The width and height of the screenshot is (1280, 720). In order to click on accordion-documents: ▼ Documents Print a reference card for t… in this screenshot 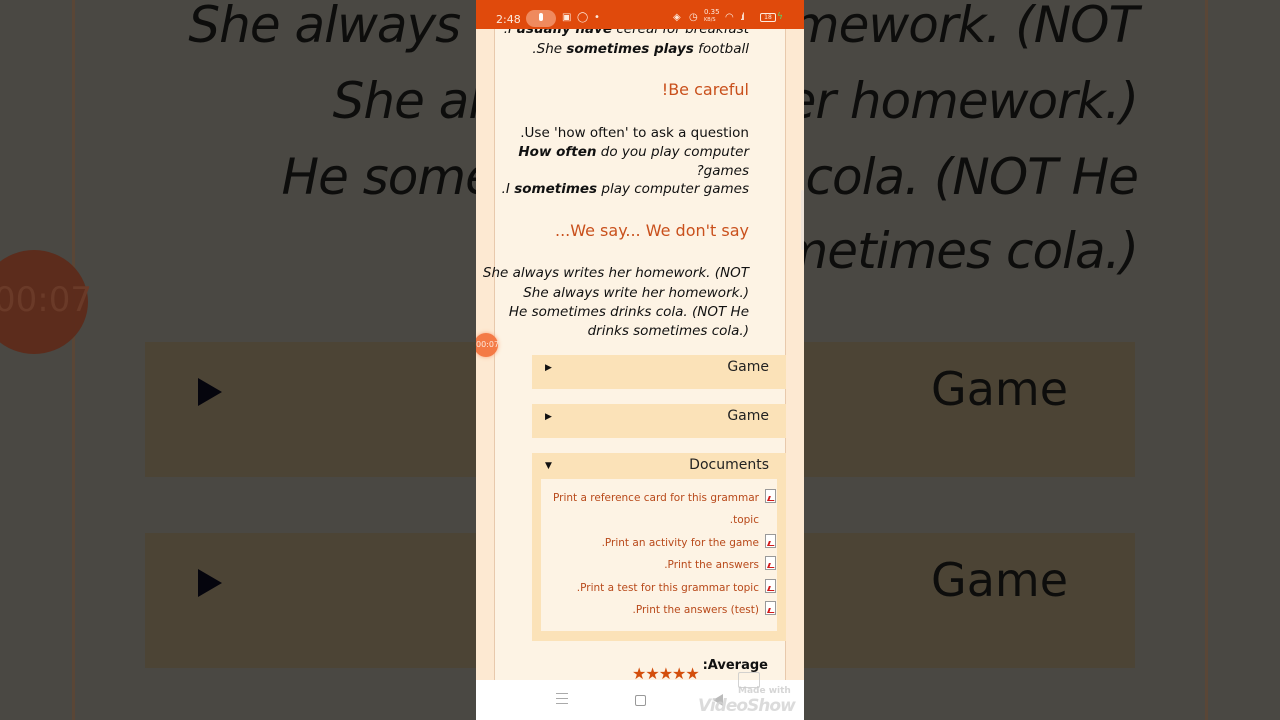, I will do `click(659, 547)`.